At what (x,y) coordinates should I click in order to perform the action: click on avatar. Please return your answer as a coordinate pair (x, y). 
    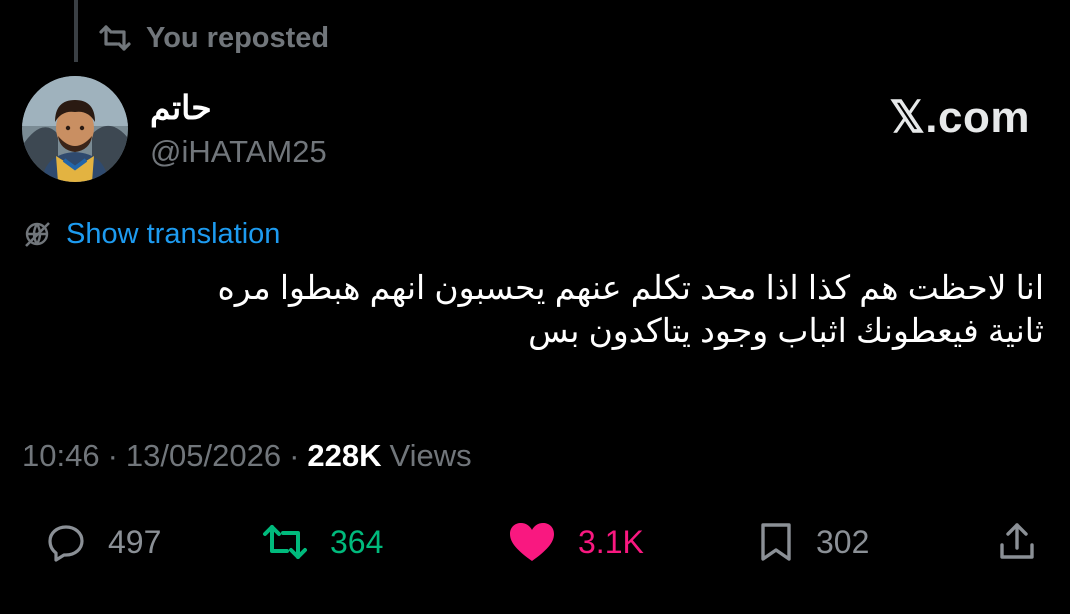
    Looking at the image, I should click on (75, 129).